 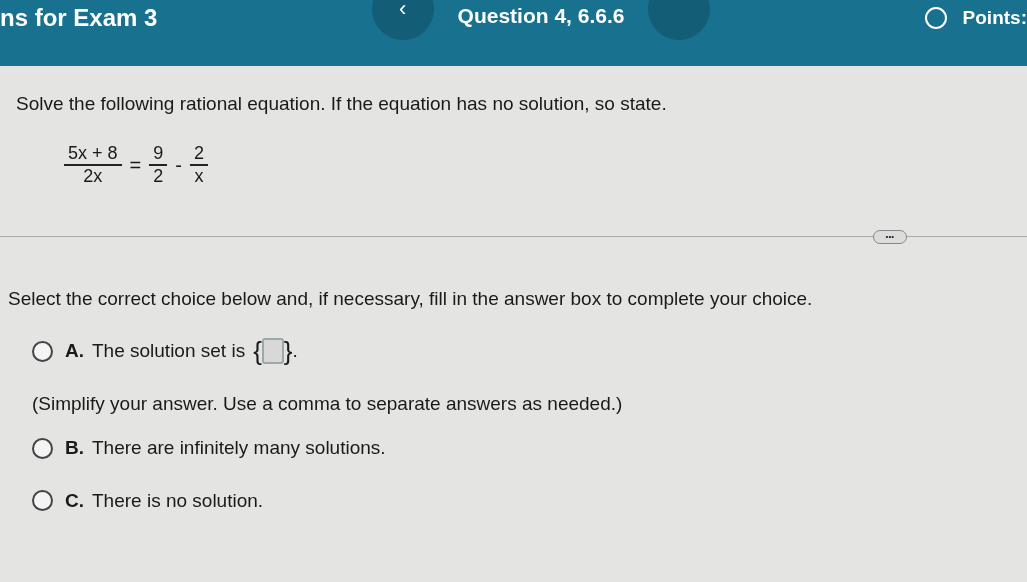 I want to click on fraction-denominator: 2x, so click(x=93, y=177).